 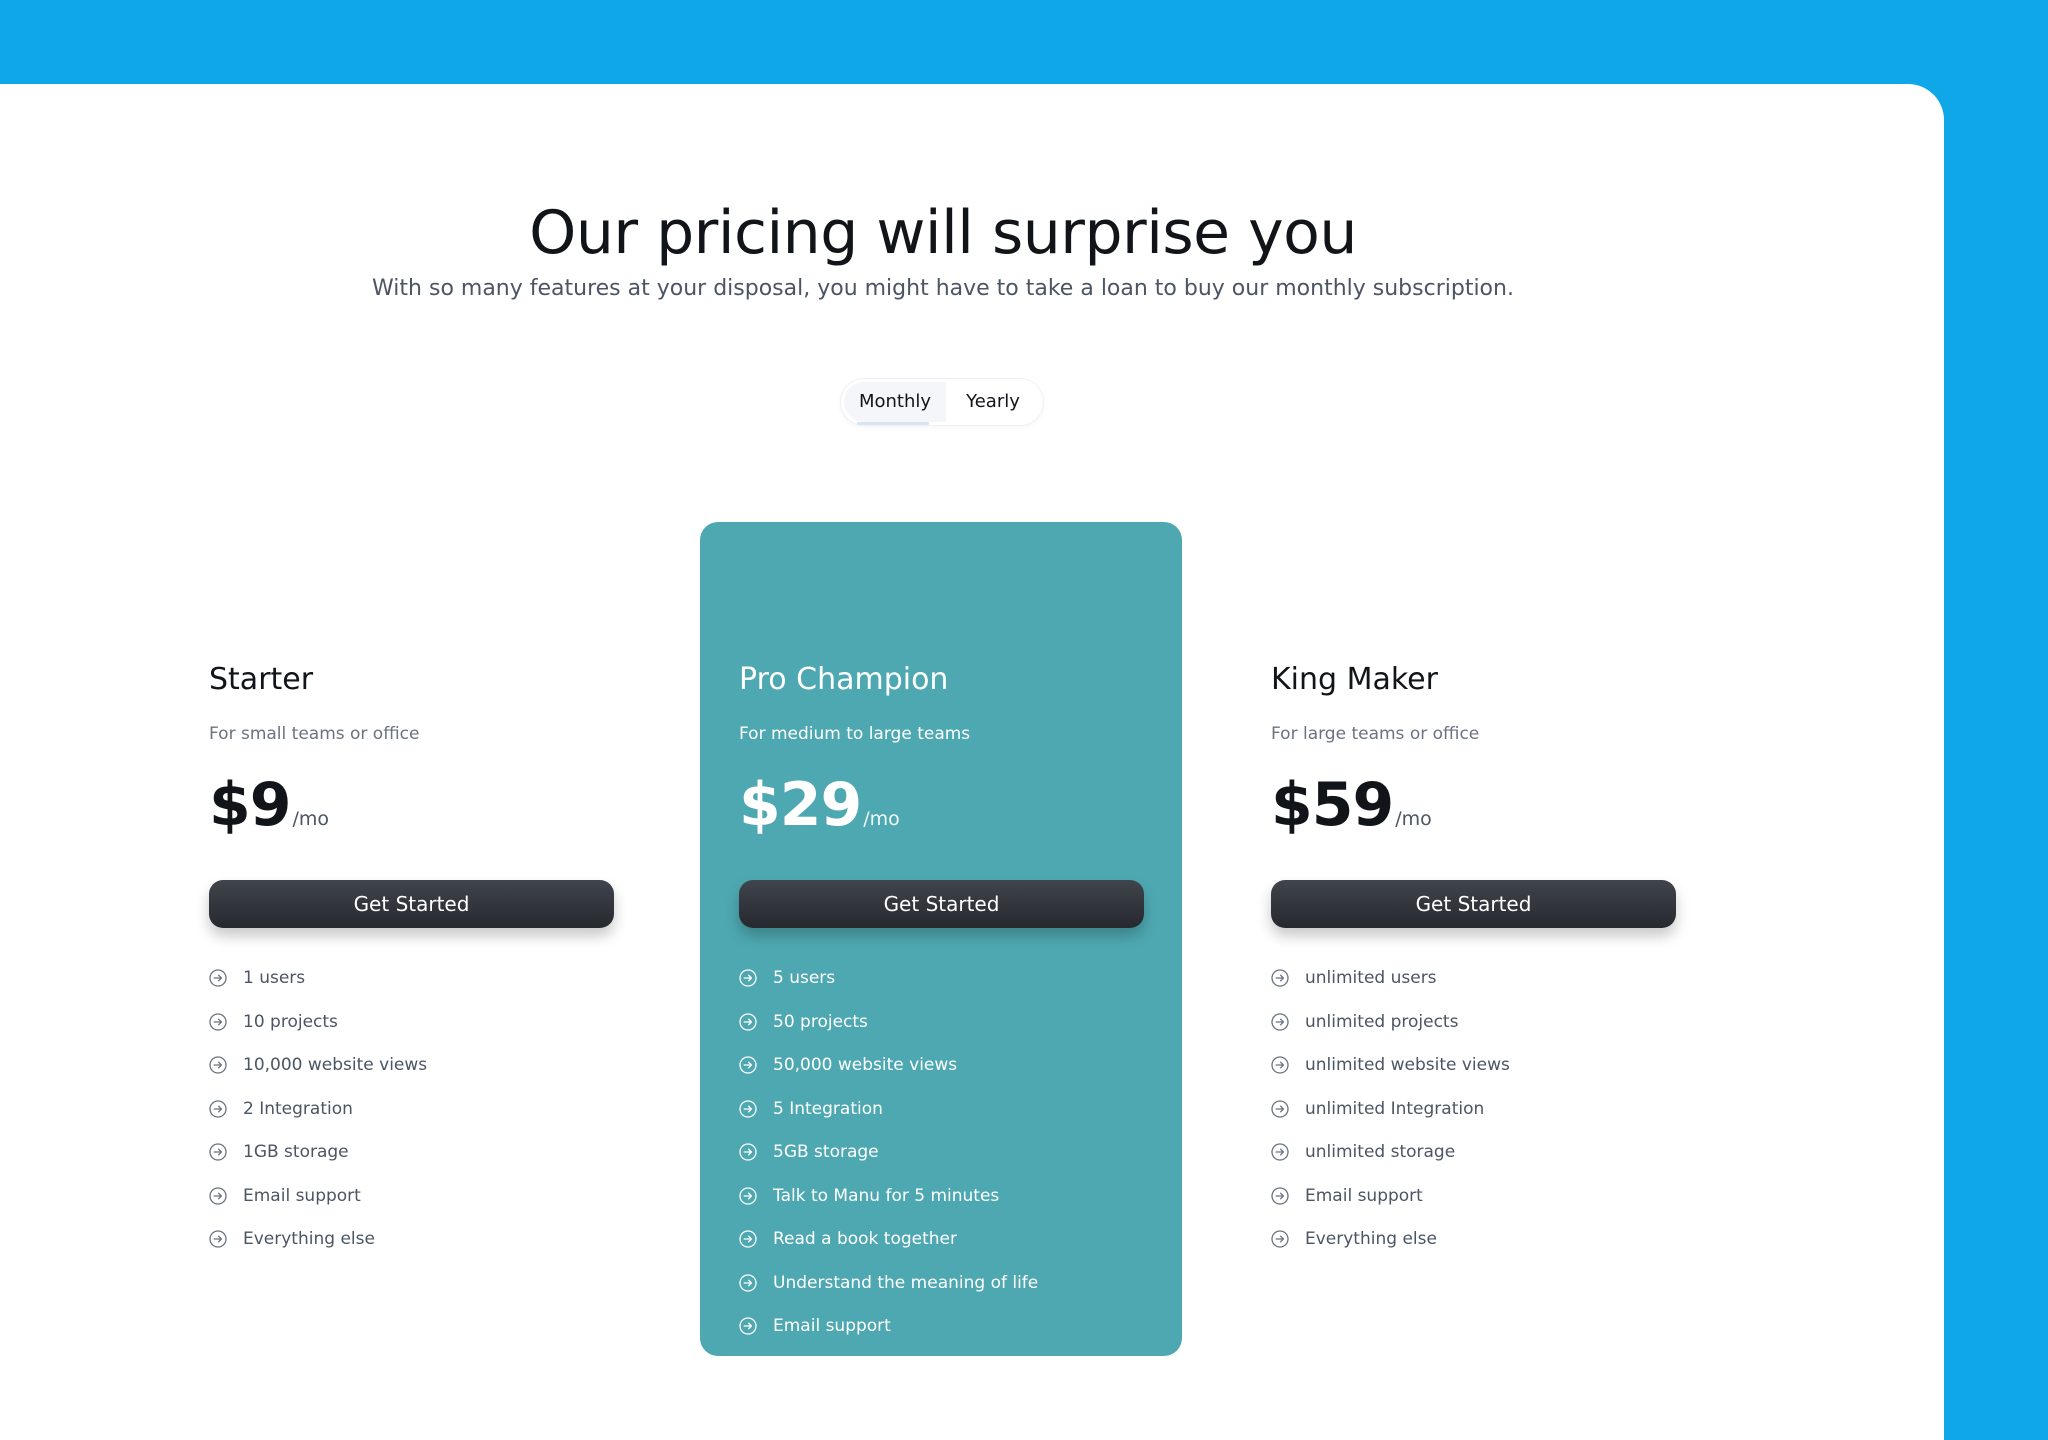 I want to click on feature-item: Read a book together, so click(x=888, y=1250).